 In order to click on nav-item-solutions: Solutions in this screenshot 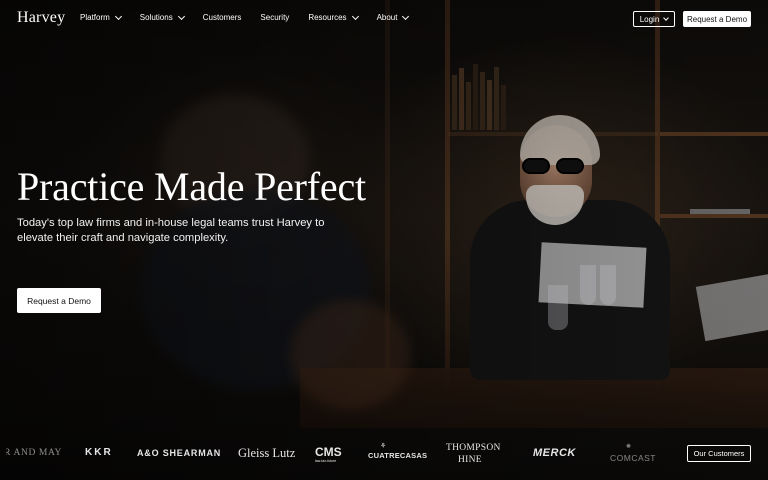, I will do `click(162, 17)`.